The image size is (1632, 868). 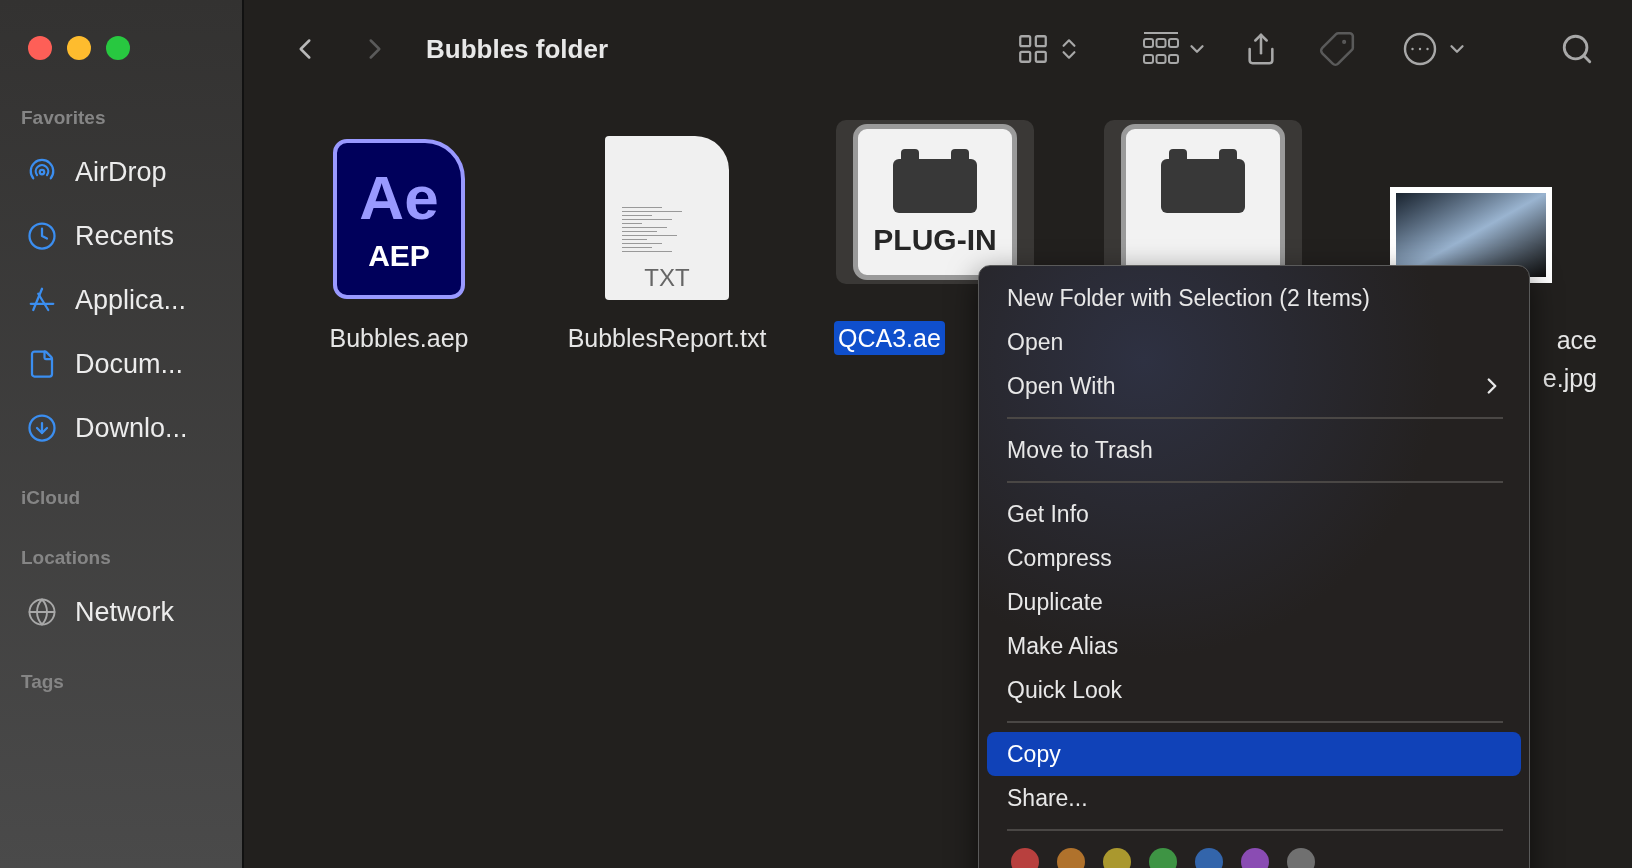 What do you see at coordinates (1254, 646) in the screenshot?
I see `menu-item: Make Alias` at bounding box center [1254, 646].